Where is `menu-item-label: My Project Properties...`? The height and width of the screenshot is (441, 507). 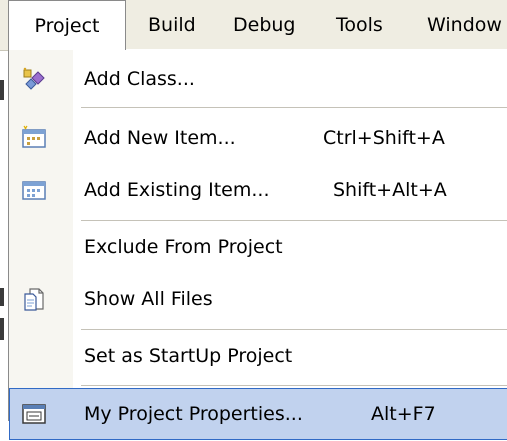 menu-item-label: My Project Properties... is located at coordinates (193, 414).